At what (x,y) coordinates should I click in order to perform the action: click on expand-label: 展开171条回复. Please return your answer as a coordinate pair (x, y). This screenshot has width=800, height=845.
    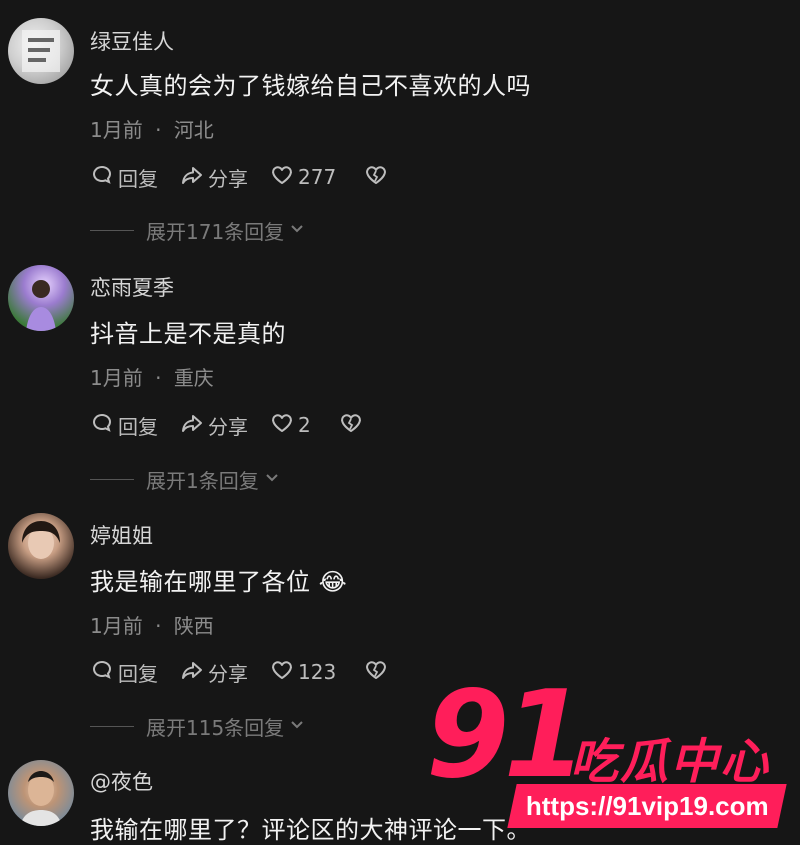
    Looking at the image, I should click on (215, 232).